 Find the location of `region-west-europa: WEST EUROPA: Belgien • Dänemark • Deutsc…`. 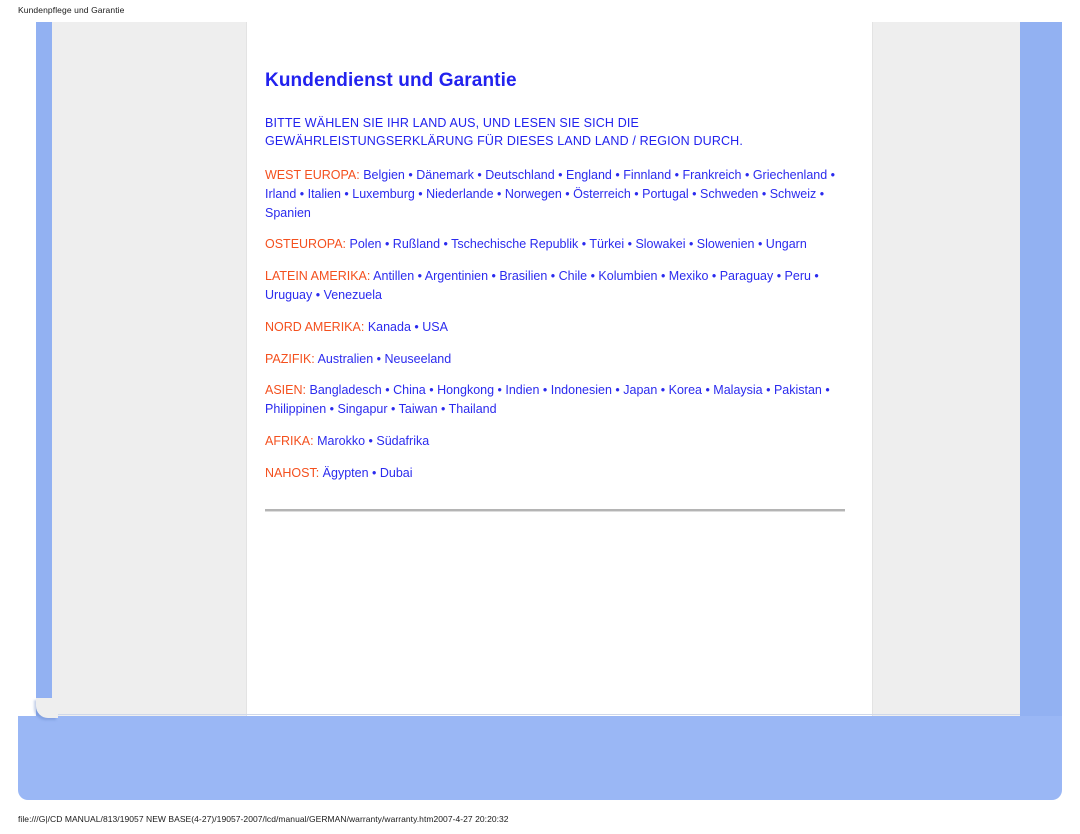

region-west-europa: WEST EUROPA: Belgien • Dänemark • Deutsc… is located at coordinates (560, 194).